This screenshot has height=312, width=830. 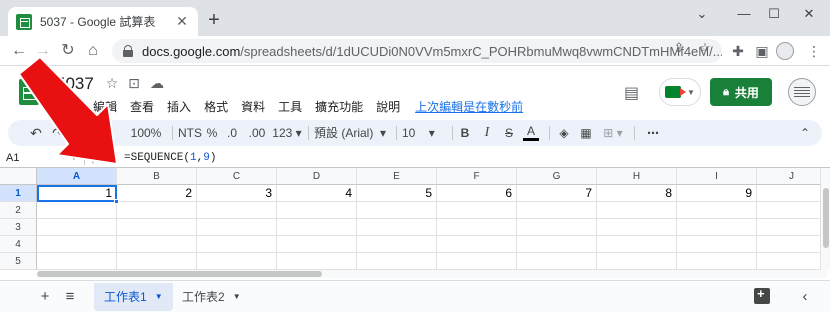 I want to click on cell-f2, so click(x=477, y=210).